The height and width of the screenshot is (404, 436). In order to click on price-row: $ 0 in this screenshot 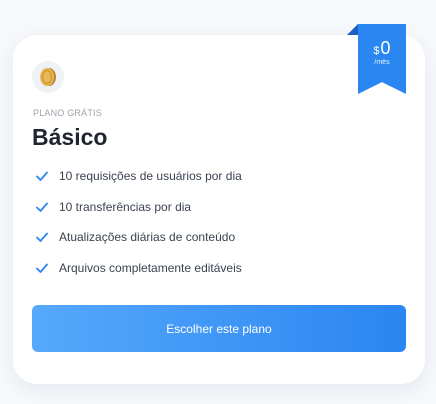, I will do `click(382, 48)`.